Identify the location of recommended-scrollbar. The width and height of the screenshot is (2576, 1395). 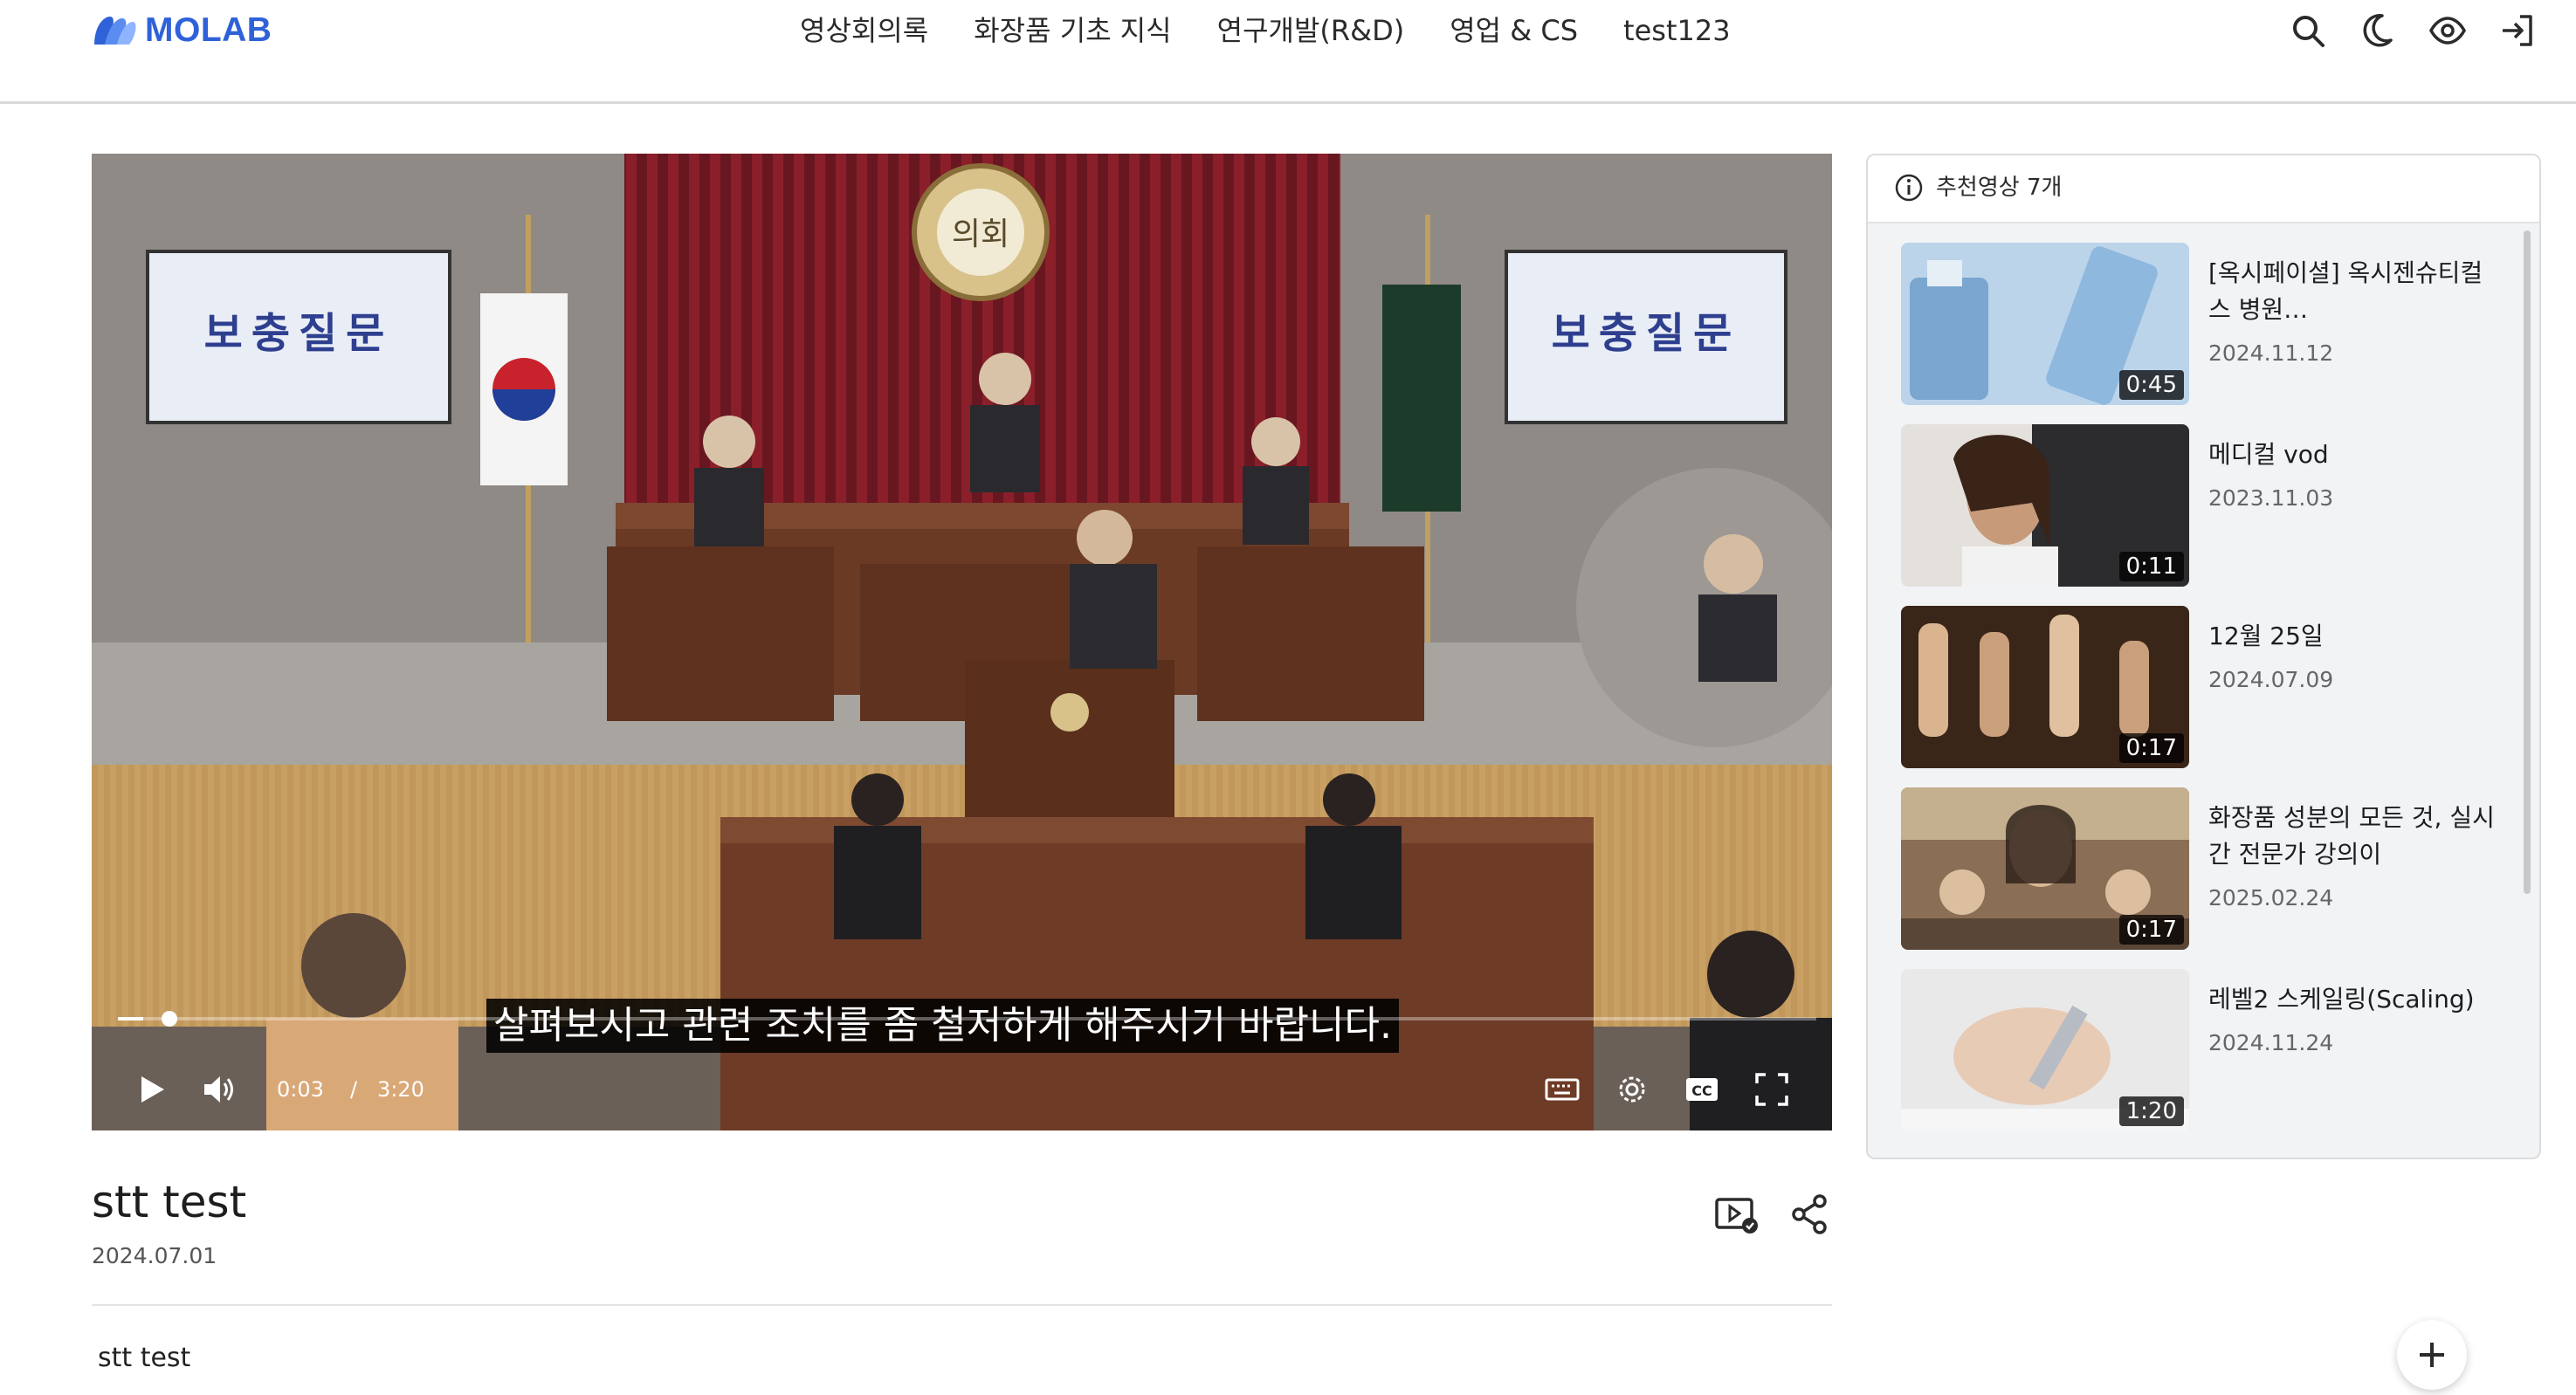
(2527, 562).